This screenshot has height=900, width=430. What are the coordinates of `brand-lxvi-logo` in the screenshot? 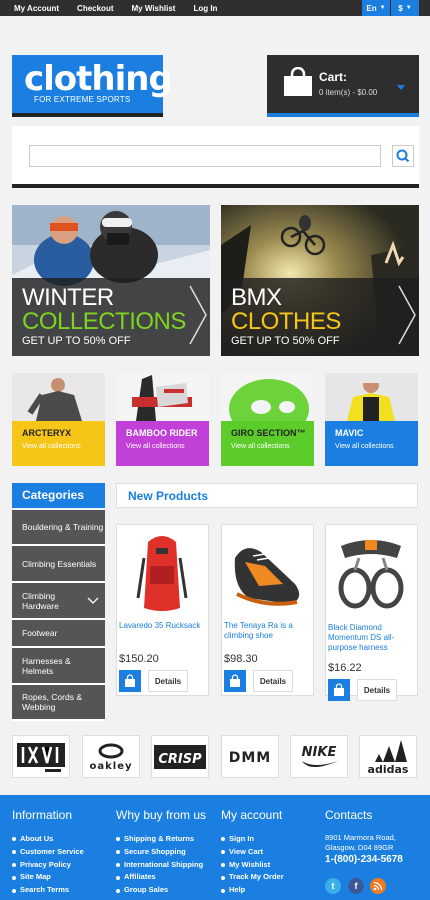 It's located at (41, 756).